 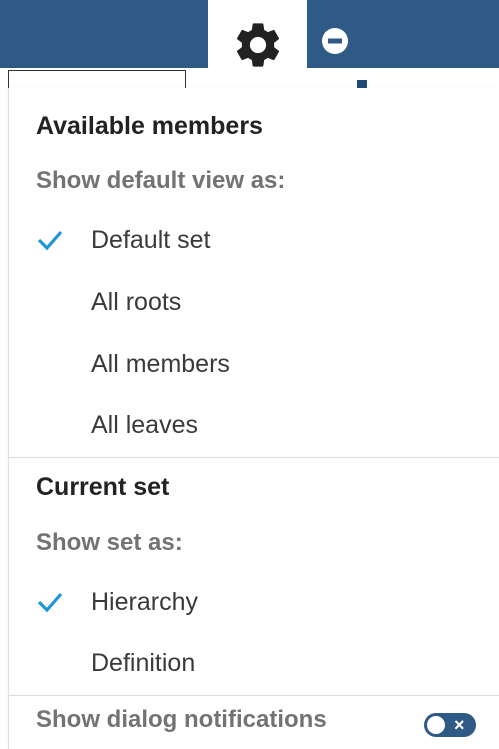 I want to click on option-label: All members, so click(x=160, y=363).